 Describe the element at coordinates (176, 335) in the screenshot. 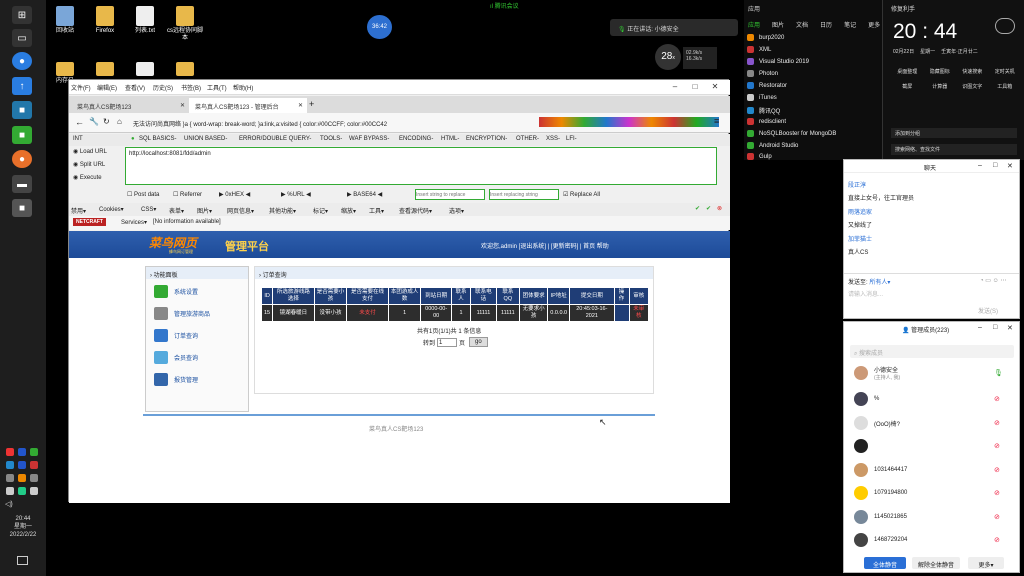

I see `side-item-orders: 订单查询` at that location.